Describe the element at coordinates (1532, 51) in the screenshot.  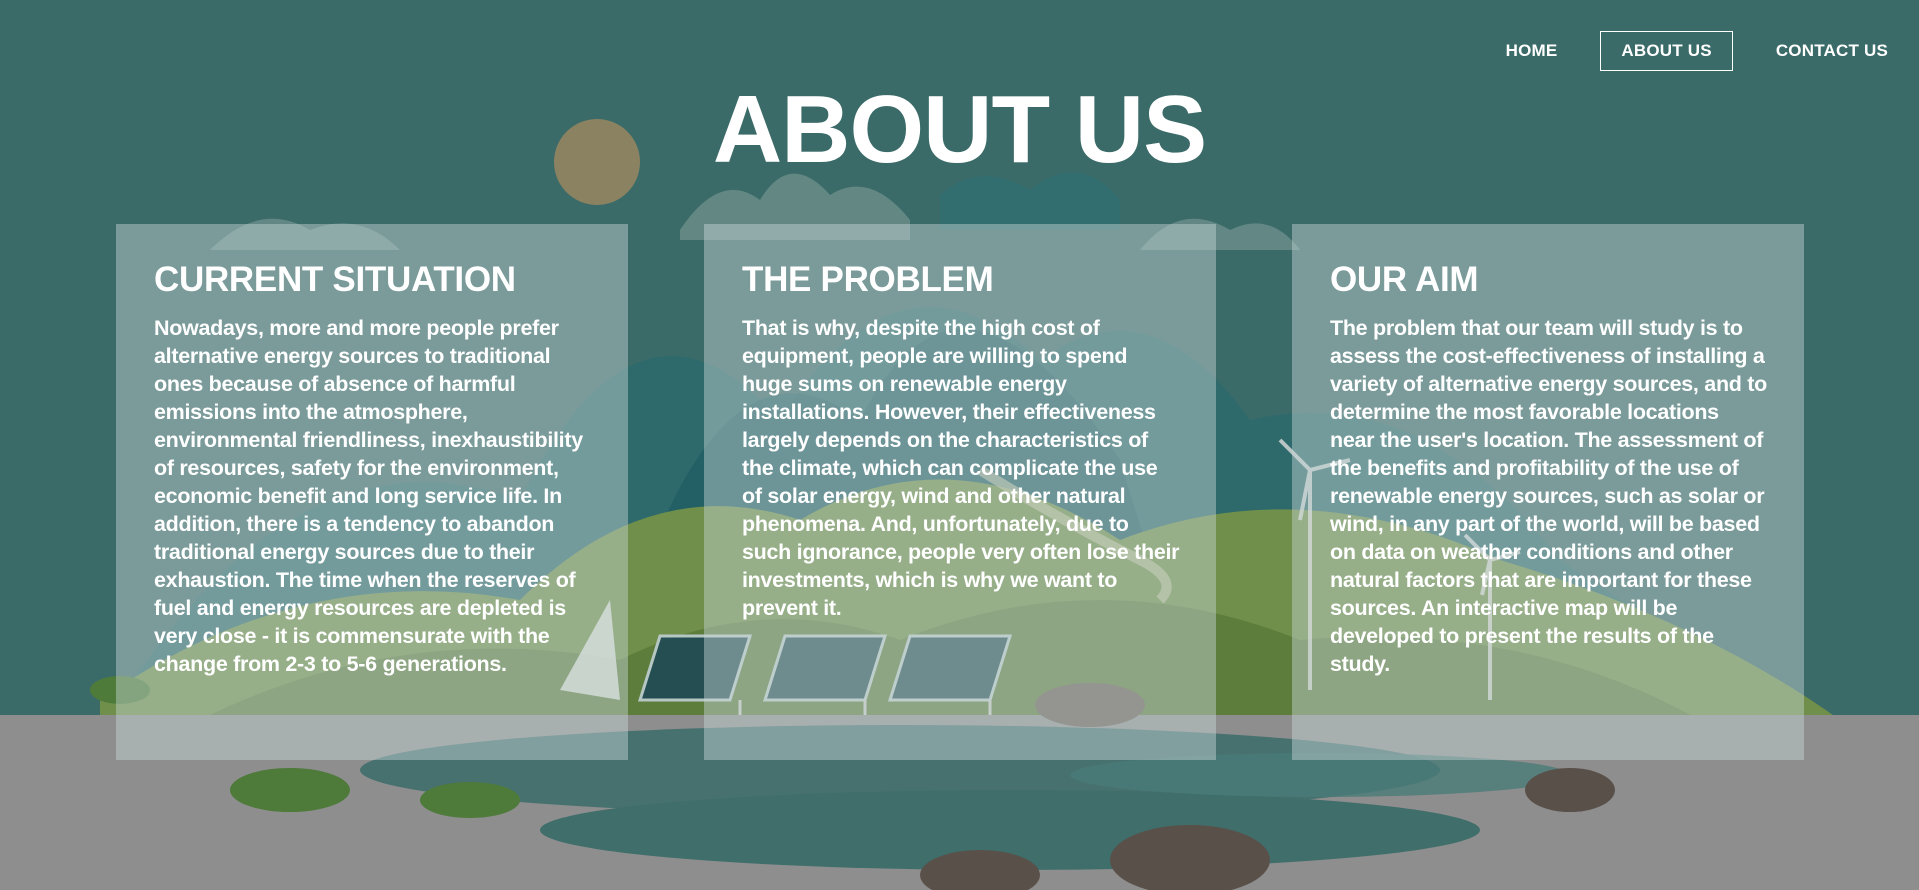
I see `nav-home-link: HOME` at that location.